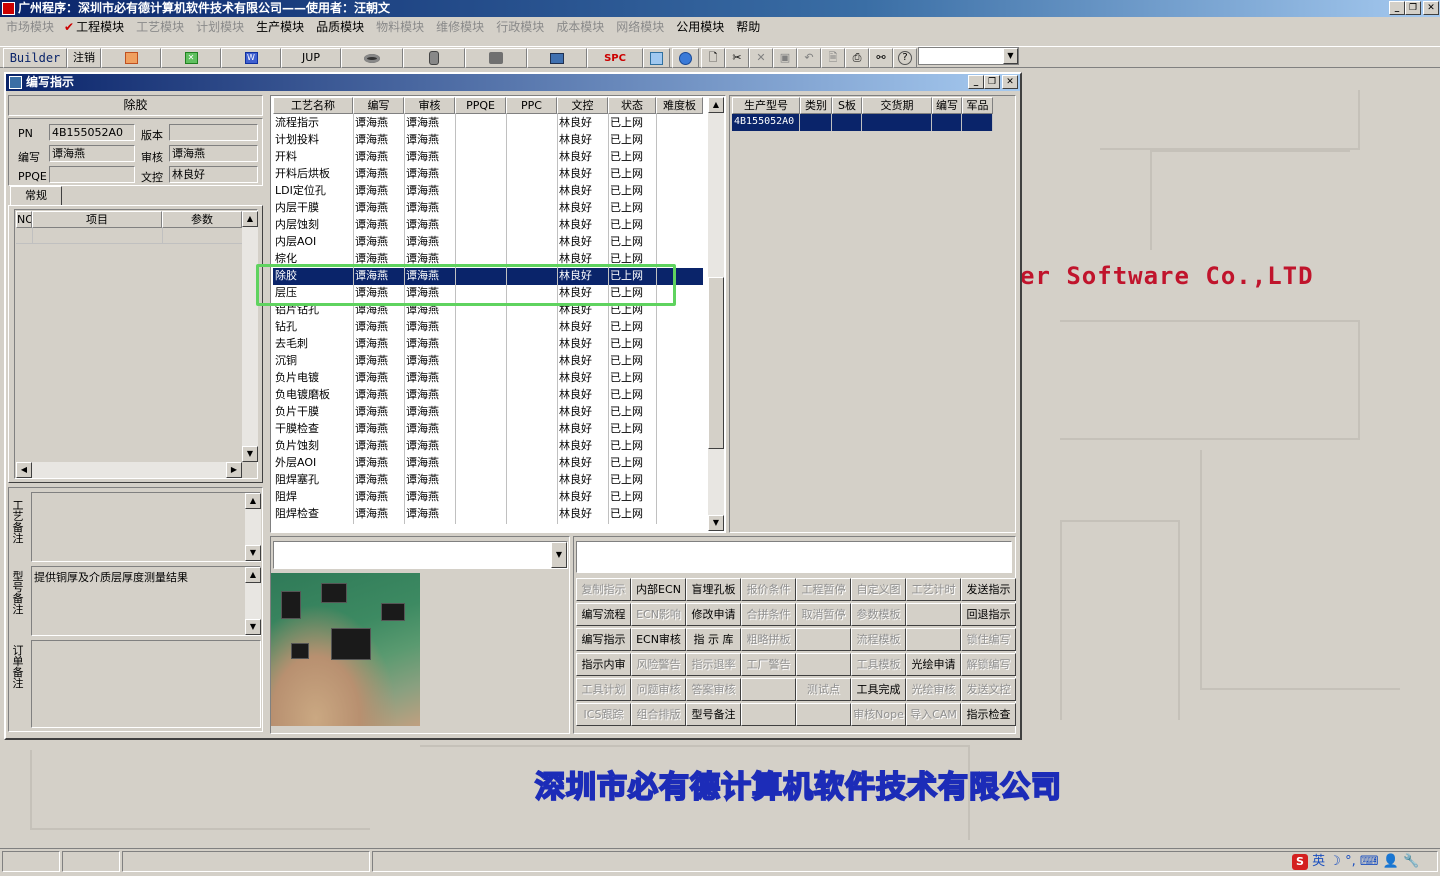 The width and height of the screenshot is (1440, 876). What do you see at coordinates (131, 58) in the screenshot?
I see `ppt-button` at bounding box center [131, 58].